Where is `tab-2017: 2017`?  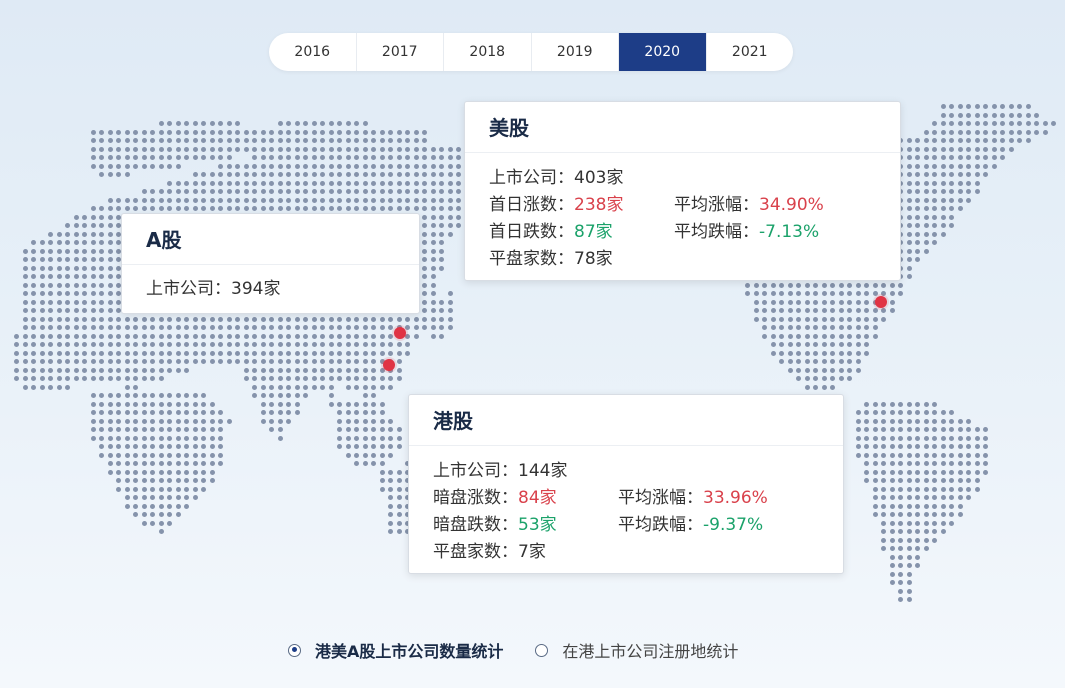 tab-2017: 2017 is located at coordinates (400, 52).